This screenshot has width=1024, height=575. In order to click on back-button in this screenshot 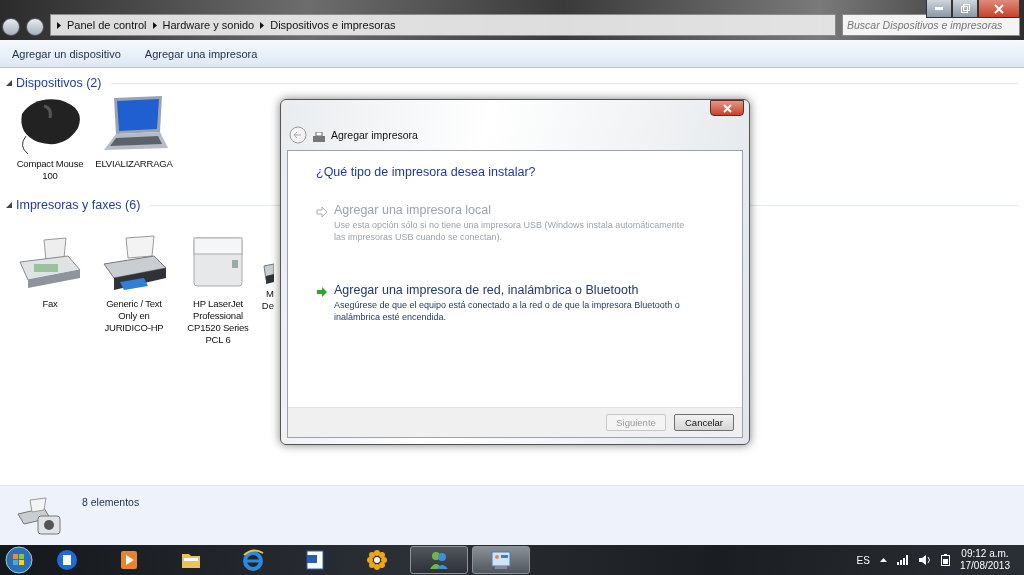, I will do `click(11, 27)`.